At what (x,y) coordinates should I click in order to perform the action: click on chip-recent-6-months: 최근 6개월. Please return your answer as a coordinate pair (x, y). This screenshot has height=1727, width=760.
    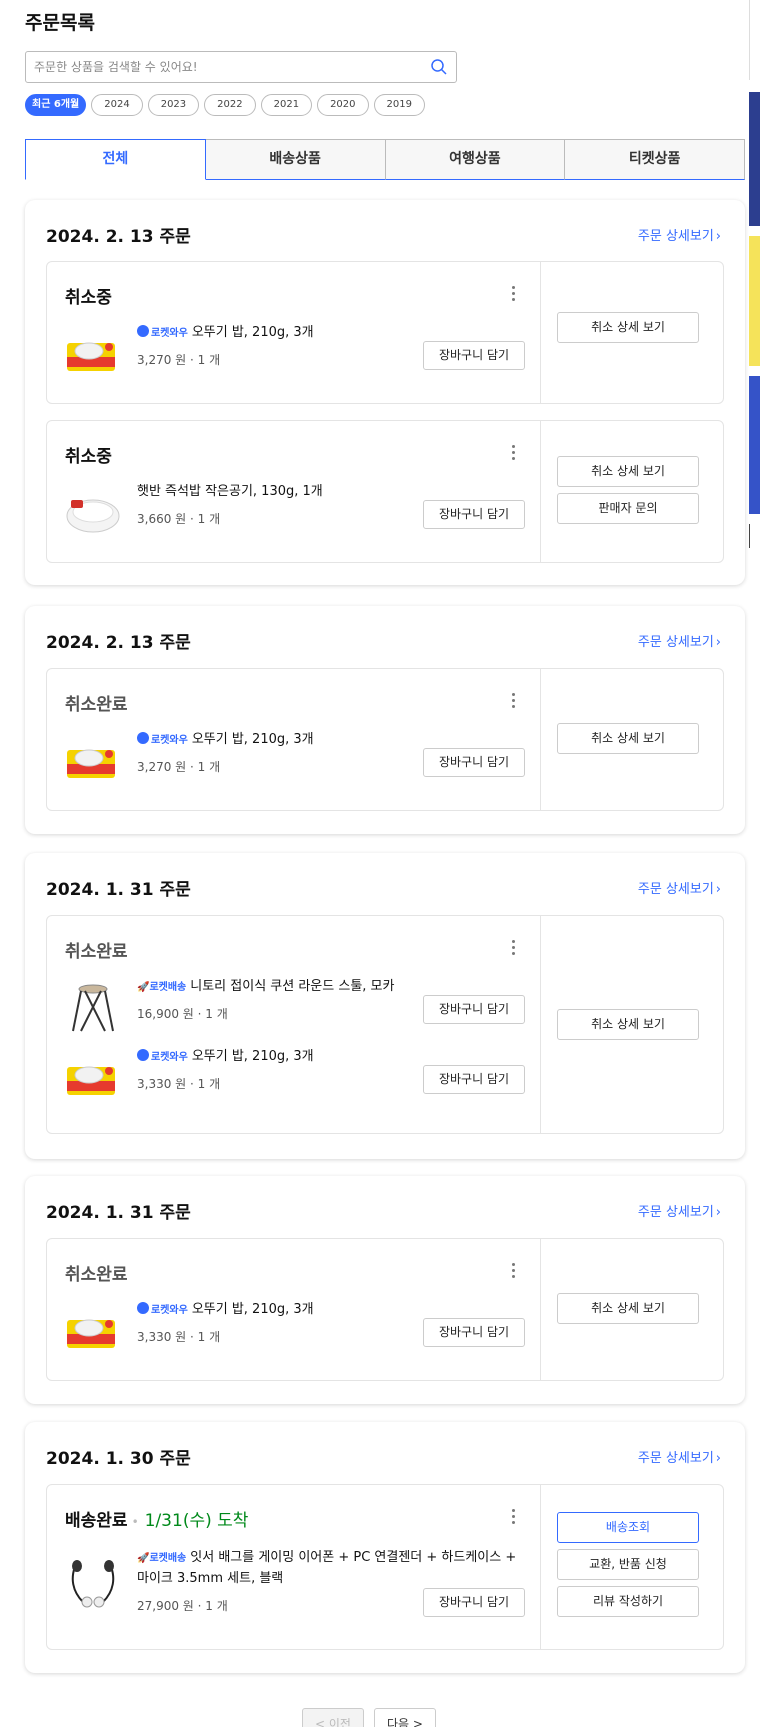
    Looking at the image, I should click on (56, 105).